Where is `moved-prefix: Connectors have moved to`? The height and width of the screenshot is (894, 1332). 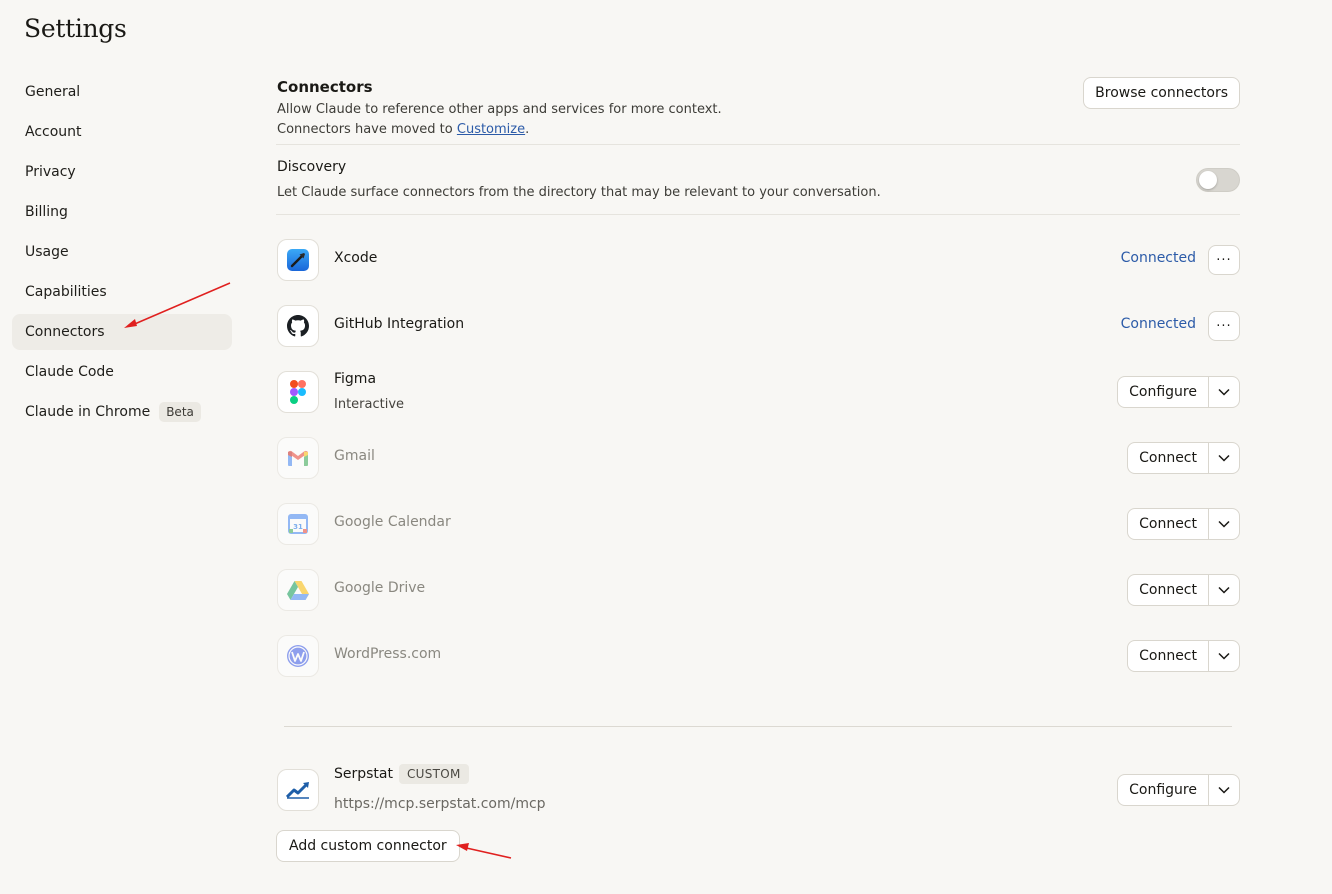
moved-prefix: Connectors have moved to is located at coordinates (367, 129).